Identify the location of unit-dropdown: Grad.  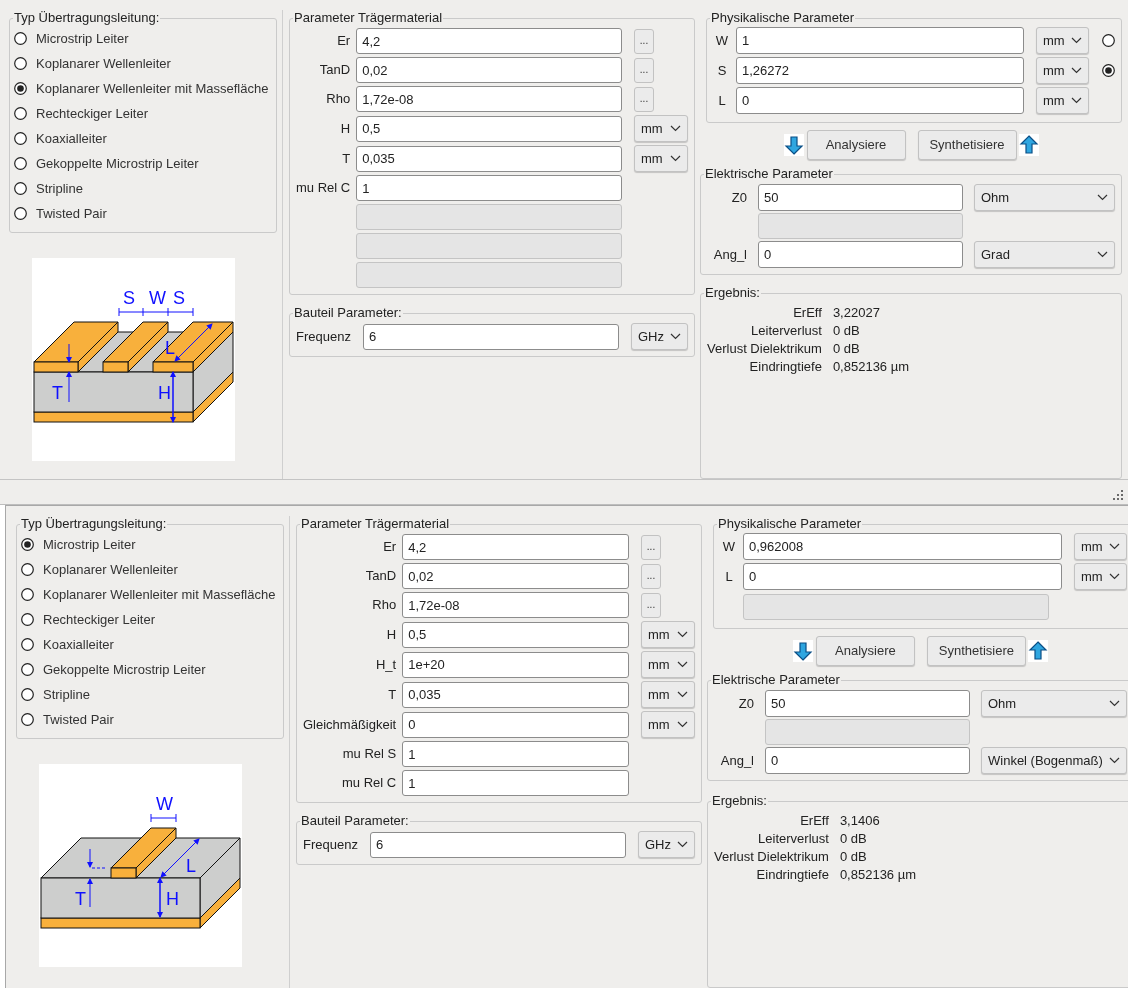
(1044, 254).